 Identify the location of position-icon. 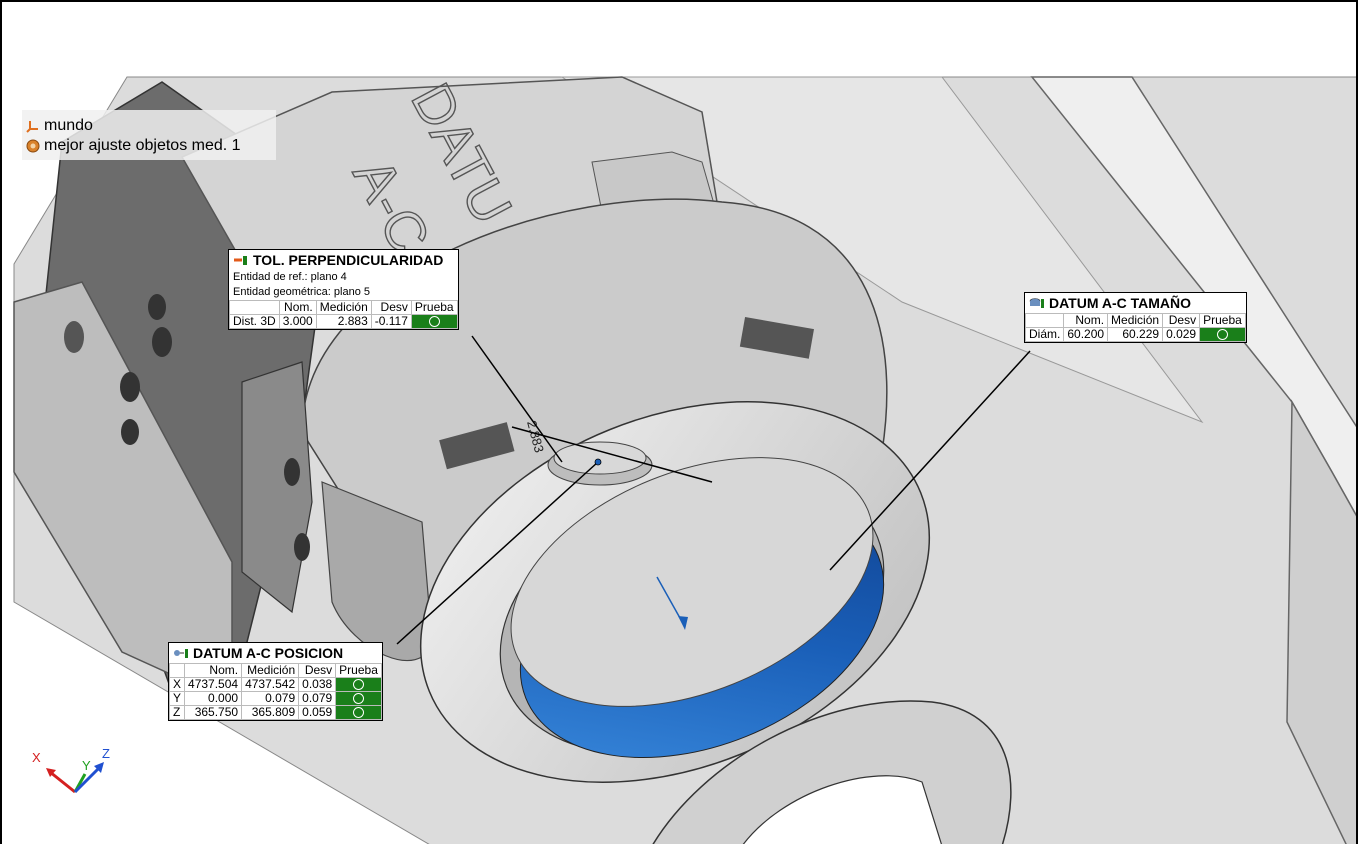
(181, 653).